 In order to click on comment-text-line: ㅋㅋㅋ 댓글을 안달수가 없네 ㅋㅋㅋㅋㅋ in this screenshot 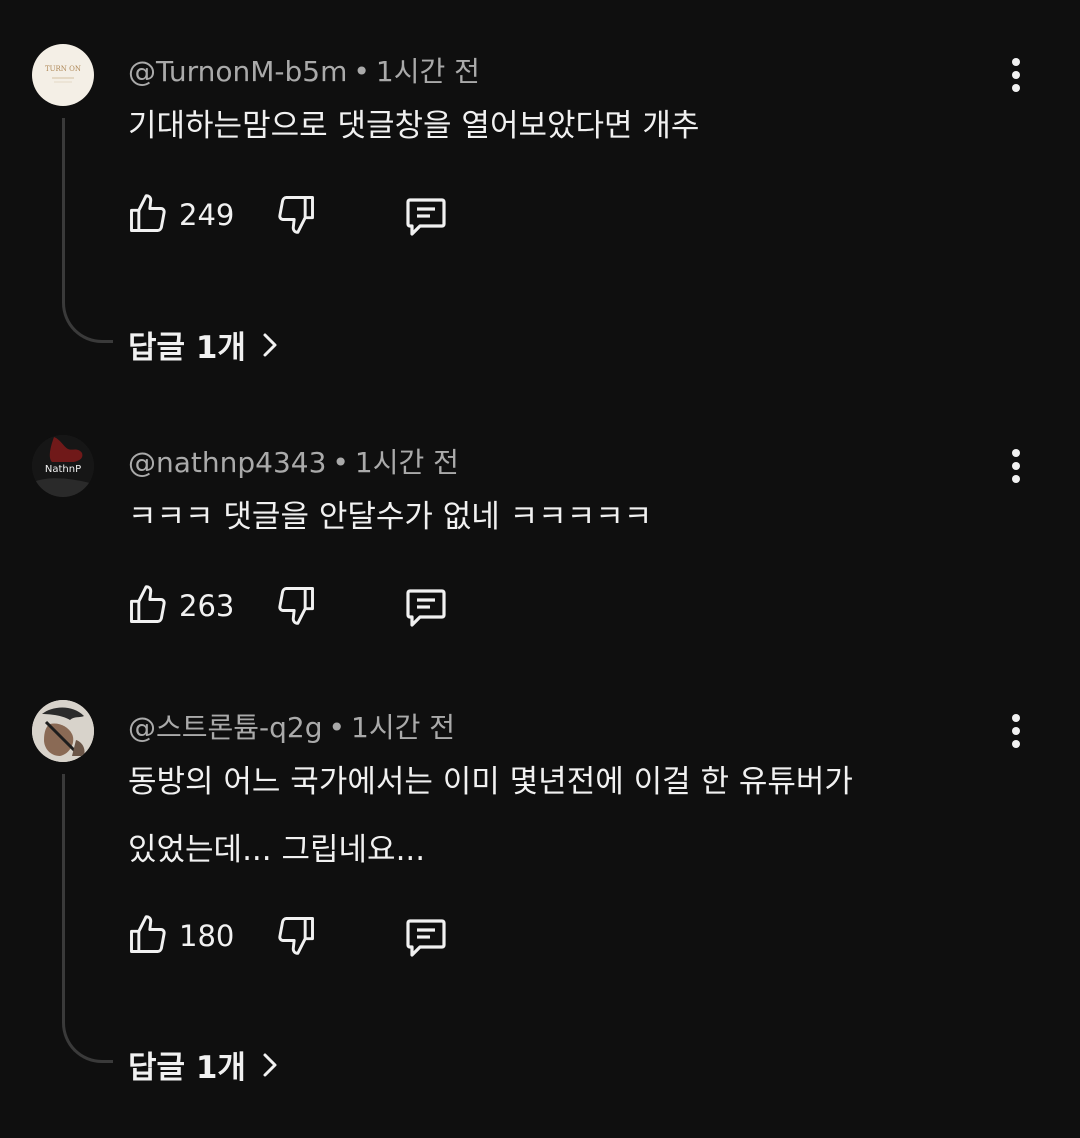, I will do `click(390, 517)`.